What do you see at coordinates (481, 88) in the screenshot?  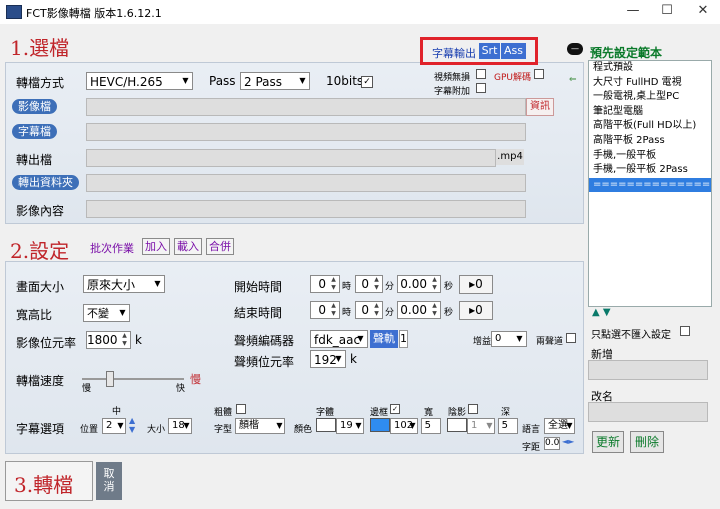 I see `subtitle-attach-checkbox` at bounding box center [481, 88].